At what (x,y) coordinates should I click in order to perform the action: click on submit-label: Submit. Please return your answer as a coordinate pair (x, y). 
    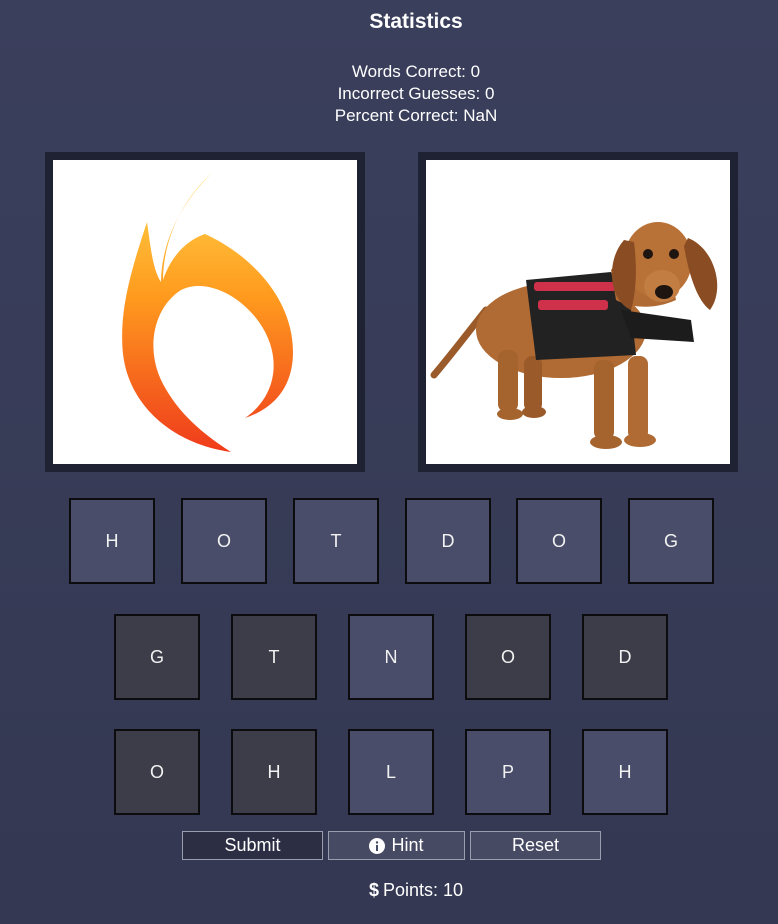
    Looking at the image, I should click on (252, 845).